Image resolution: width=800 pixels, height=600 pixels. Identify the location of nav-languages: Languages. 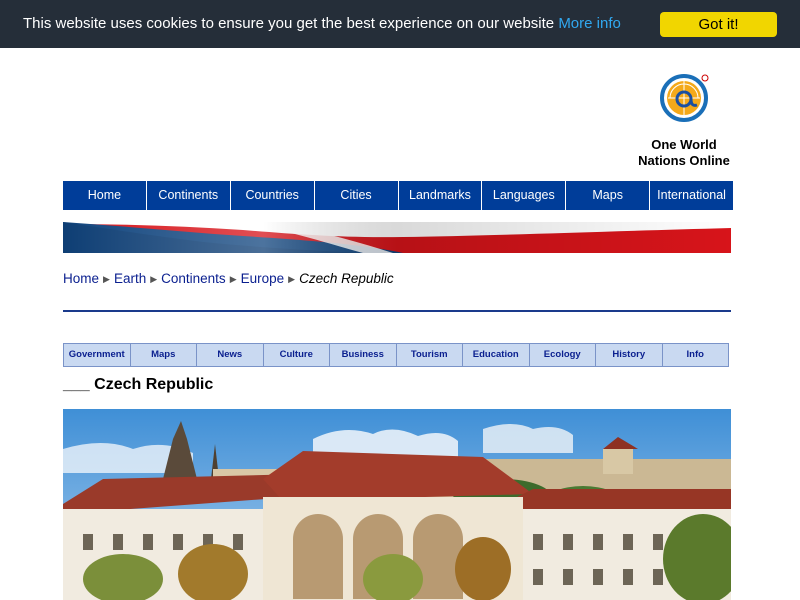
(524, 195).